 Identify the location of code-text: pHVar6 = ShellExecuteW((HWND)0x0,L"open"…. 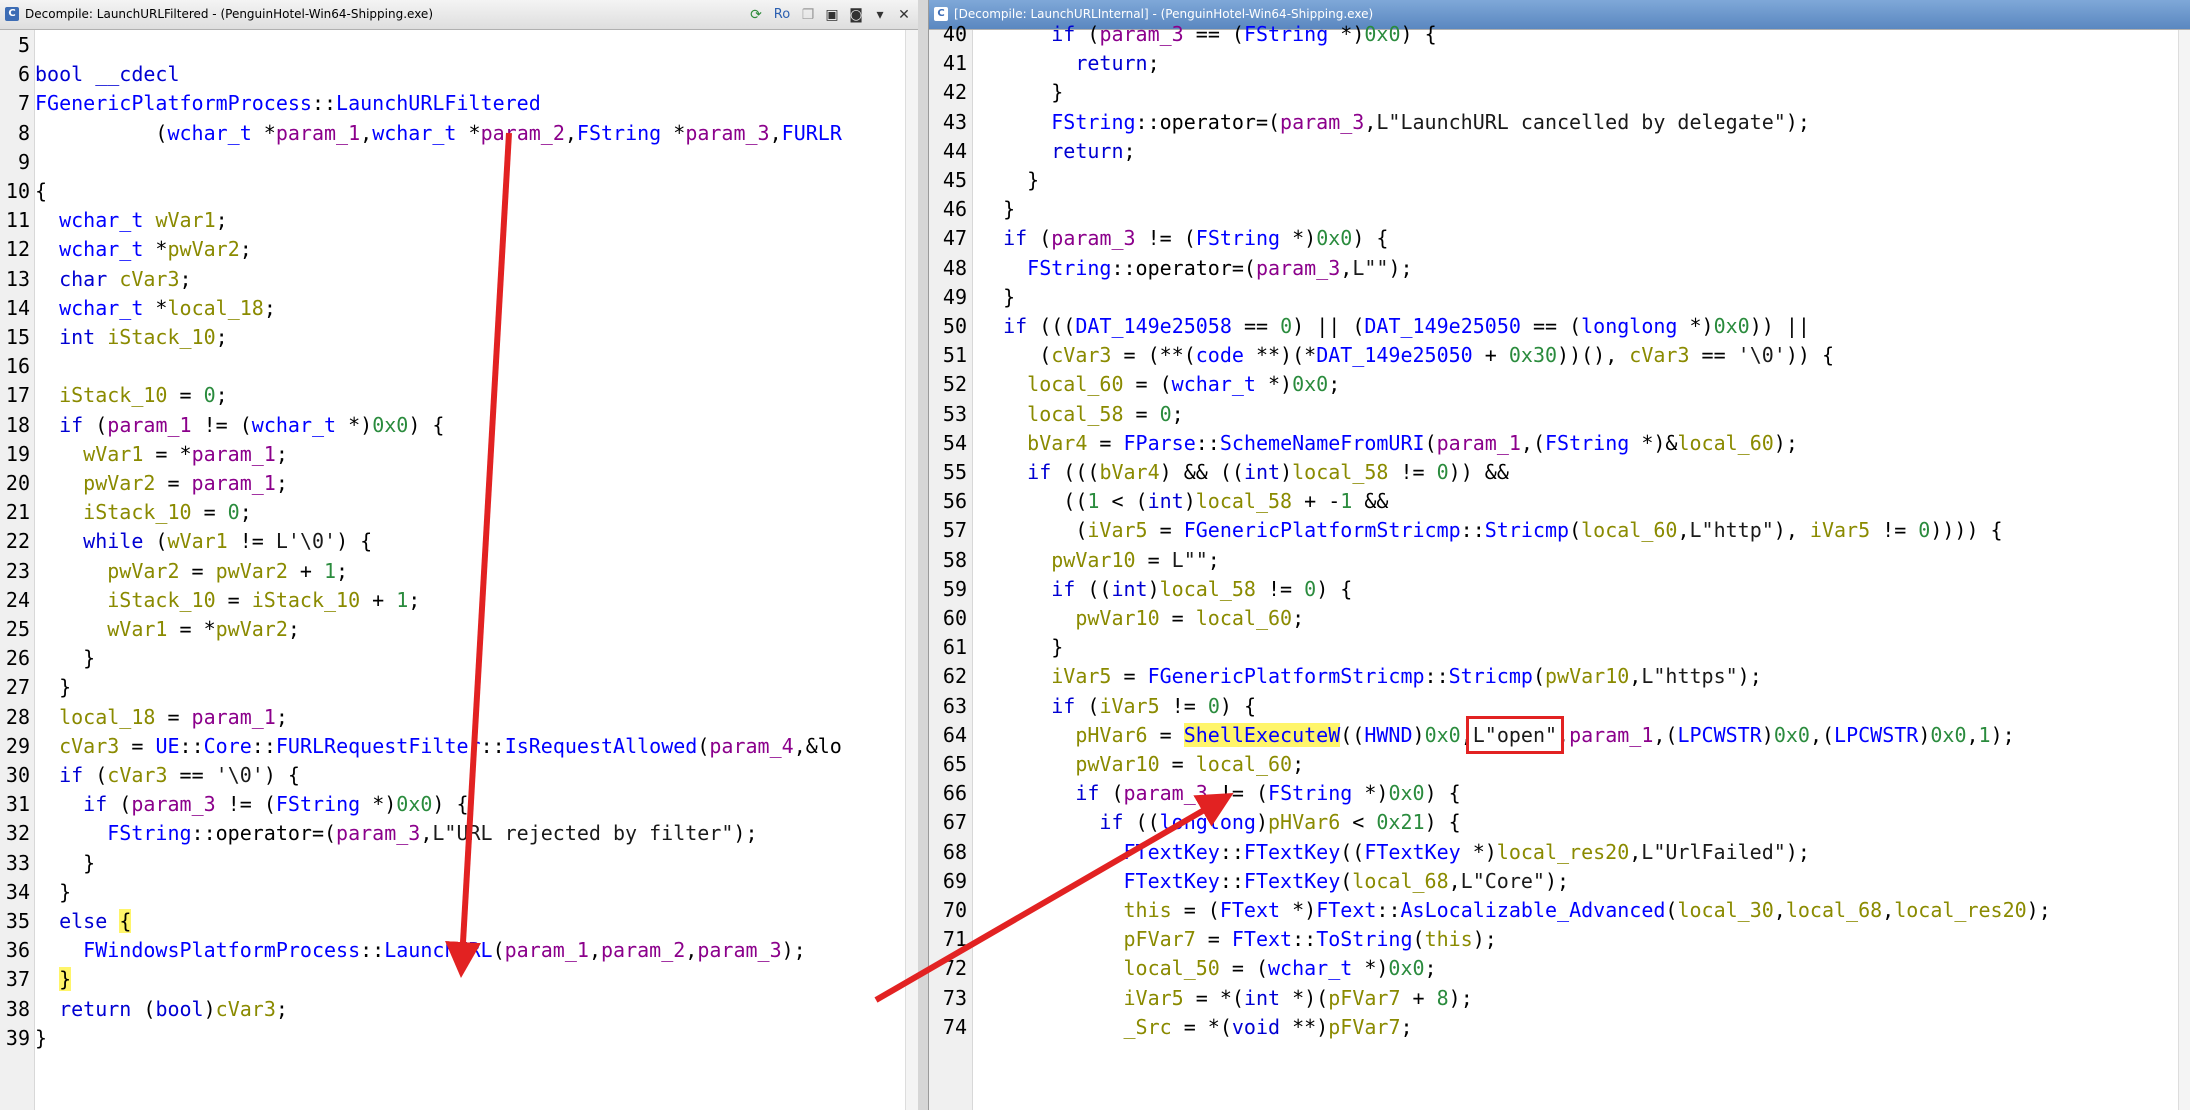
(1497, 734).